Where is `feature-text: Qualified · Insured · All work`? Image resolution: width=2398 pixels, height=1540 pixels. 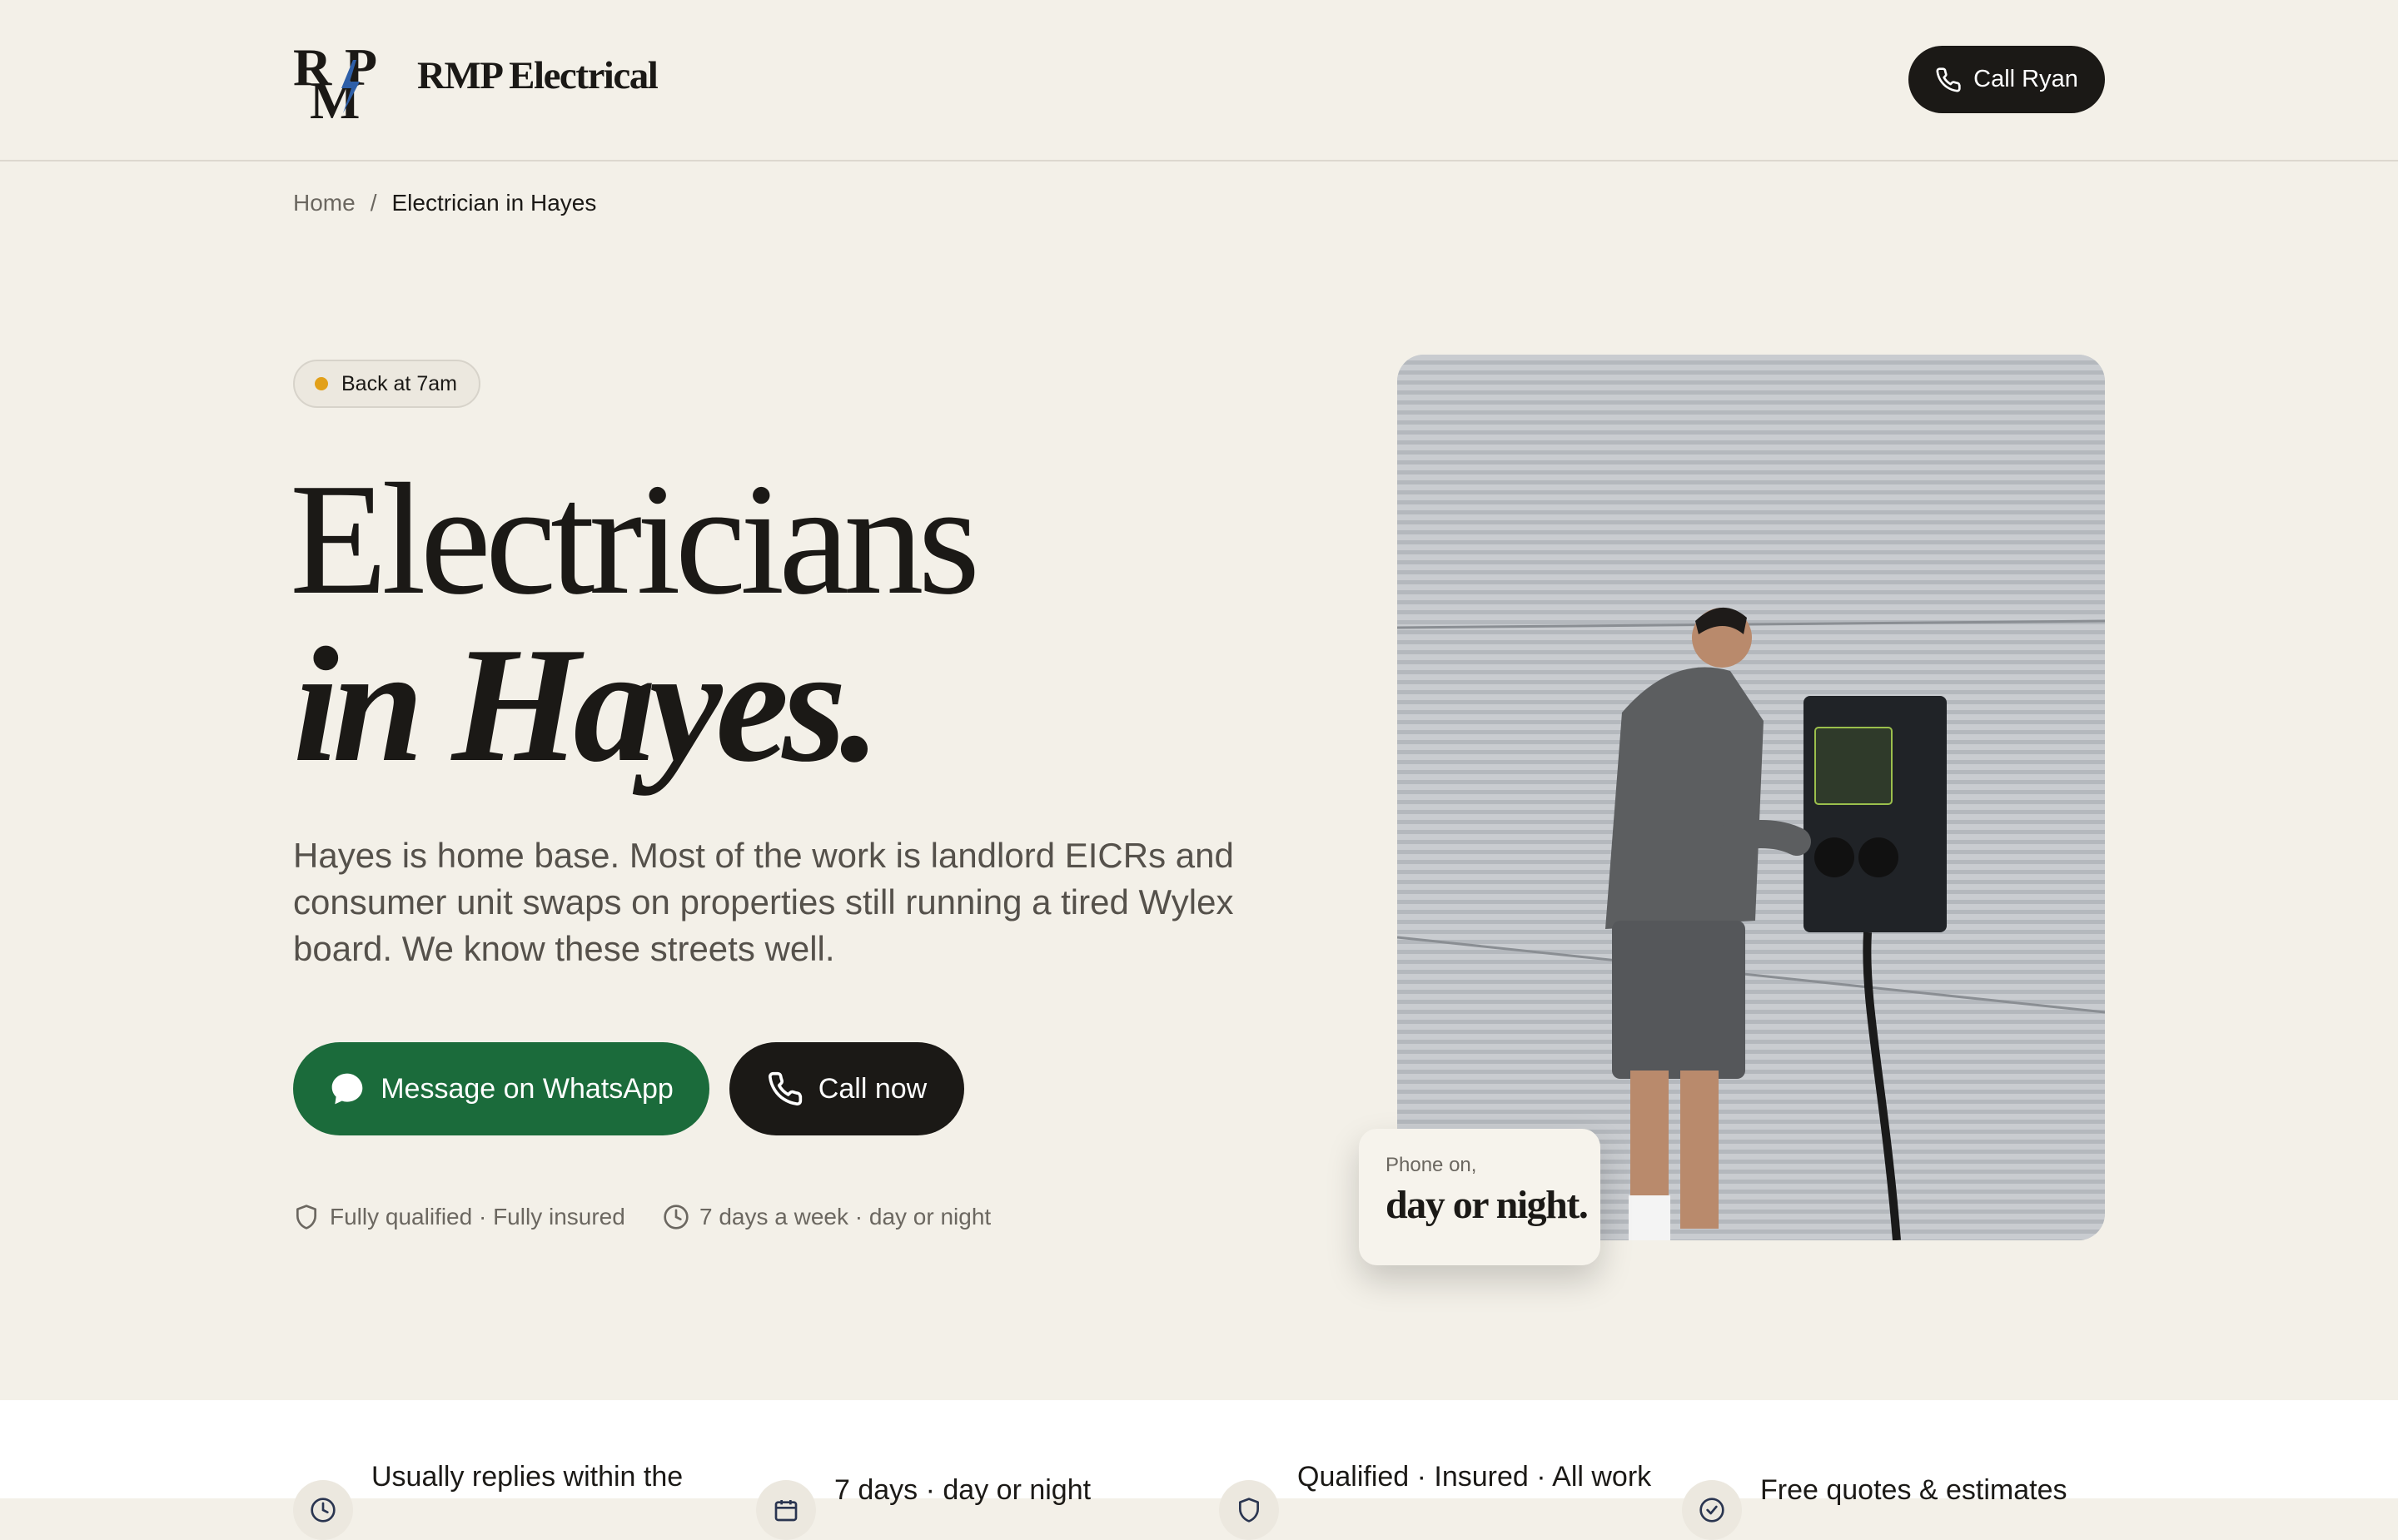 feature-text: Qualified · Insured · All work is located at coordinates (1474, 1477).